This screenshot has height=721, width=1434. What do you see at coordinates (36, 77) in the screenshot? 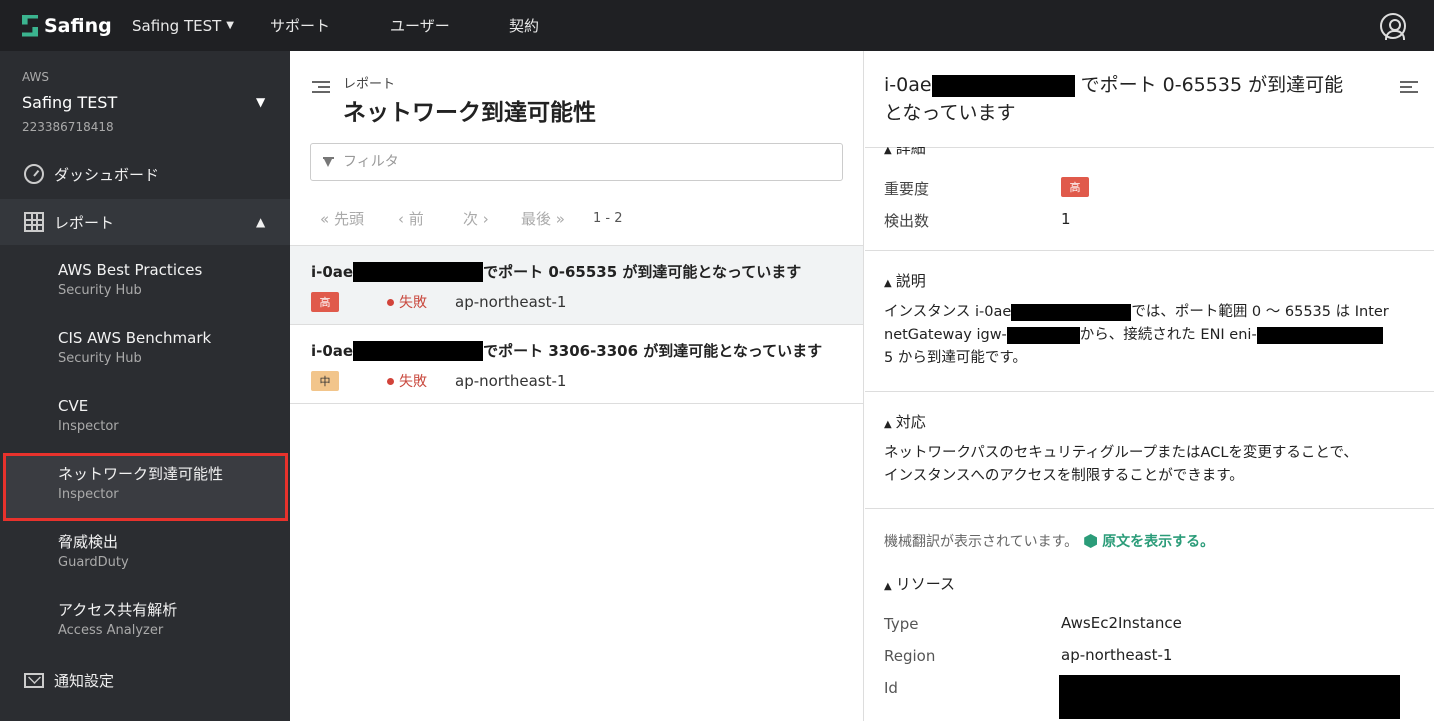
I see `account-provider: AWS` at bounding box center [36, 77].